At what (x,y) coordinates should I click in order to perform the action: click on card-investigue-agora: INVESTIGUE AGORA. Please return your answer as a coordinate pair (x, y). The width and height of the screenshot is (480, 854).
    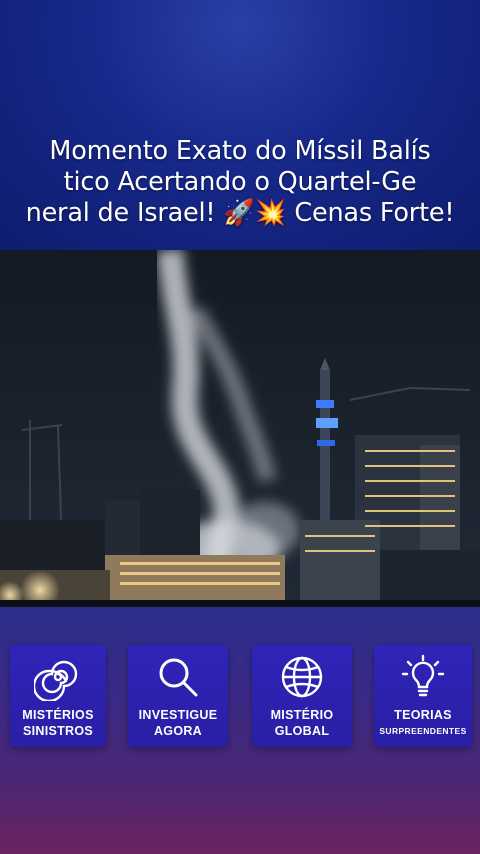
    Looking at the image, I should click on (178, 696).